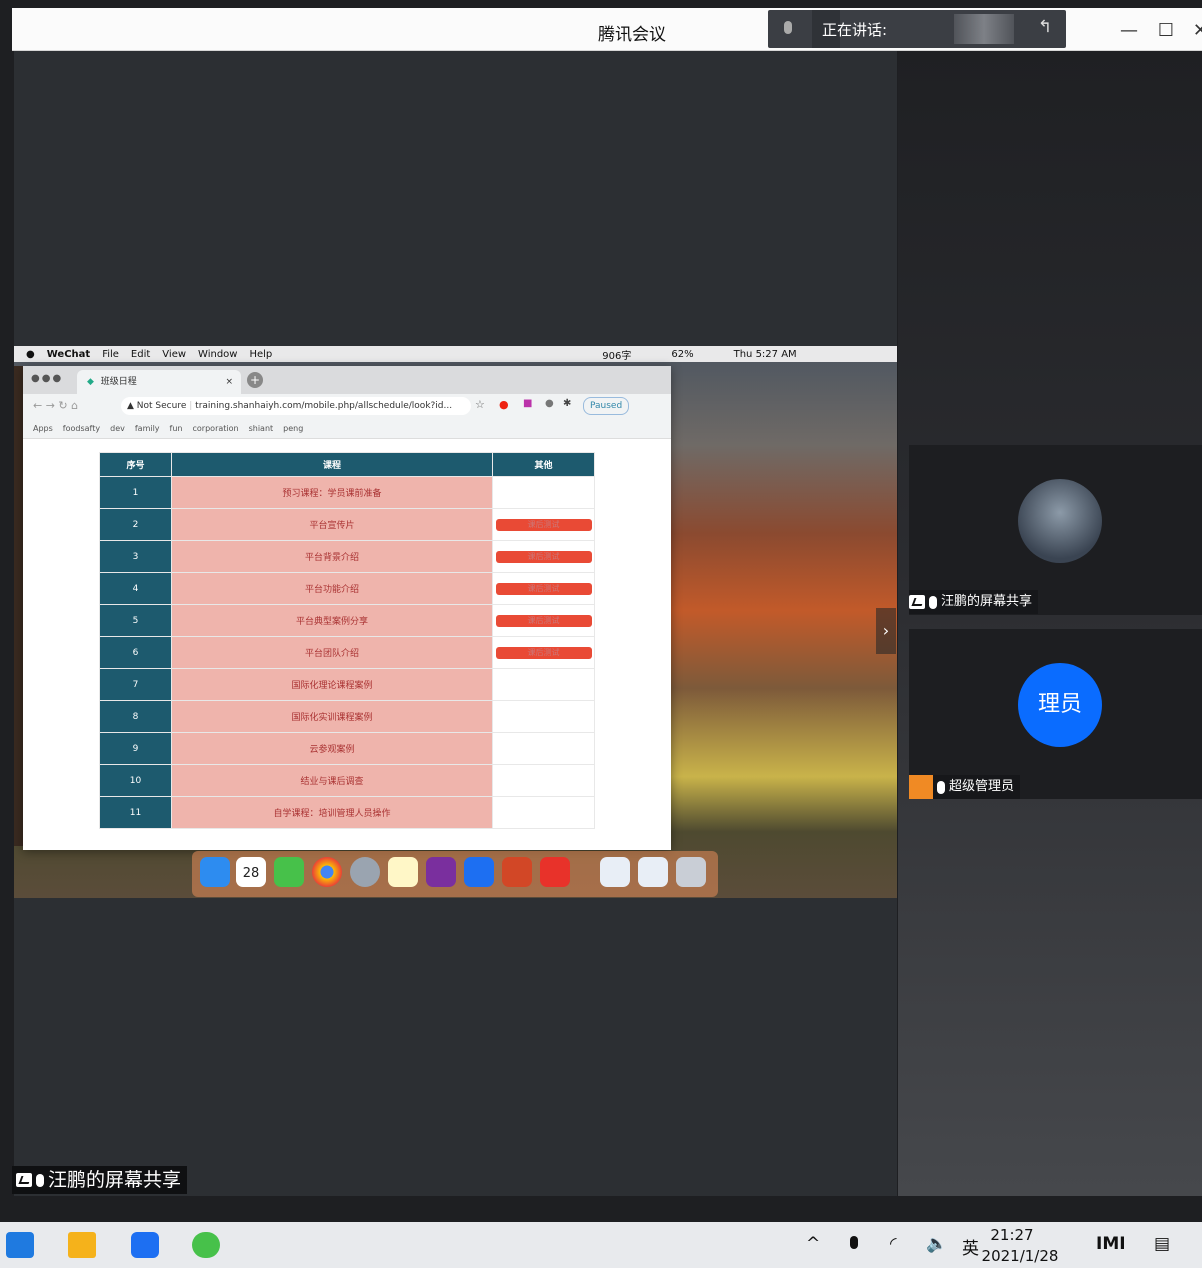 Image resolution: width=1202 pixels, height=1268 pixels. Describe the element at coordinates (403, 872) in the screenshot. I see `notes-icon` at that location.